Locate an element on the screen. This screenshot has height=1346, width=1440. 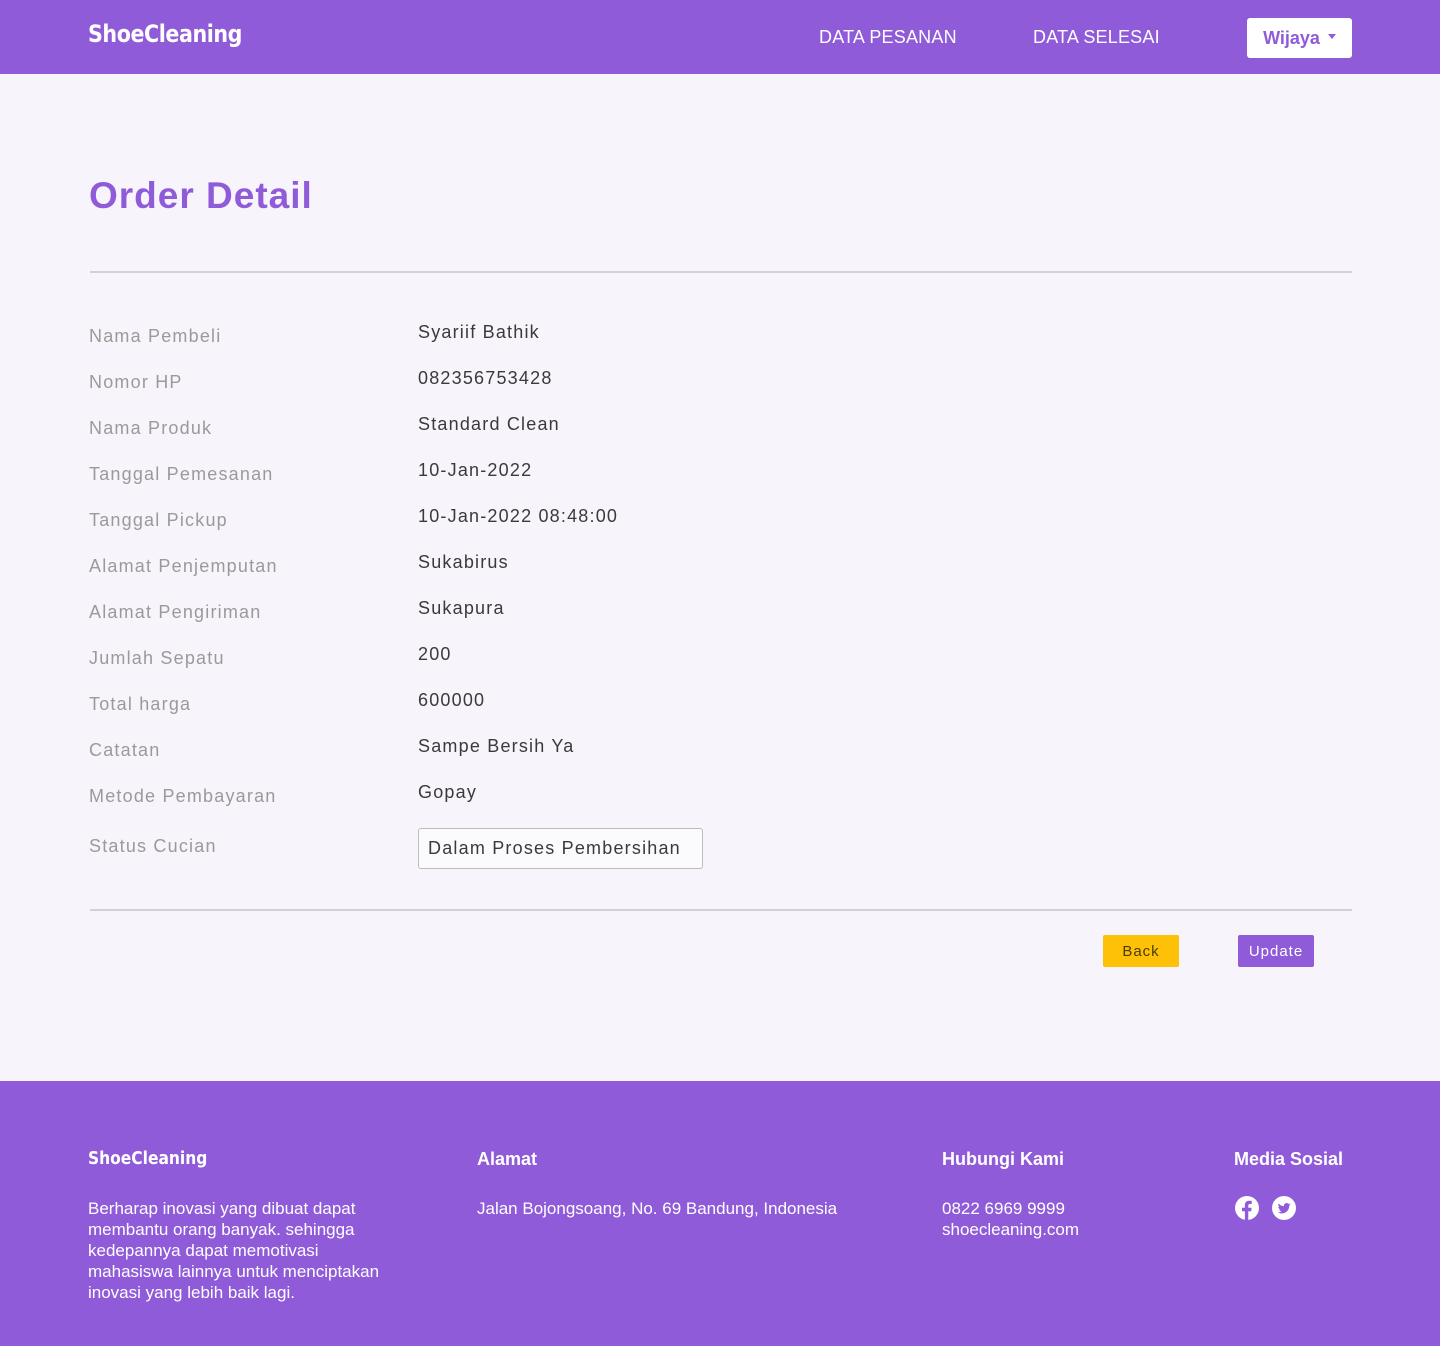
user-name: Wijaya is located at coordinates (1291, 37).